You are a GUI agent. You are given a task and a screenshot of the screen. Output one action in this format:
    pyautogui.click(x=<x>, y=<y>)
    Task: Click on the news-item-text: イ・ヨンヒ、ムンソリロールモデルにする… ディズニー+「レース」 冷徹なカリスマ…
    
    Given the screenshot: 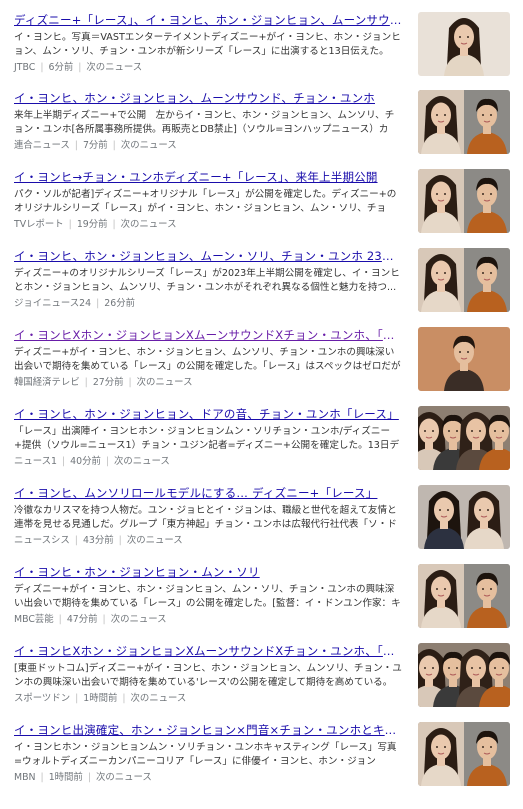 What is the action you would take?
    pyautogui.click(x=208, y=516)
    